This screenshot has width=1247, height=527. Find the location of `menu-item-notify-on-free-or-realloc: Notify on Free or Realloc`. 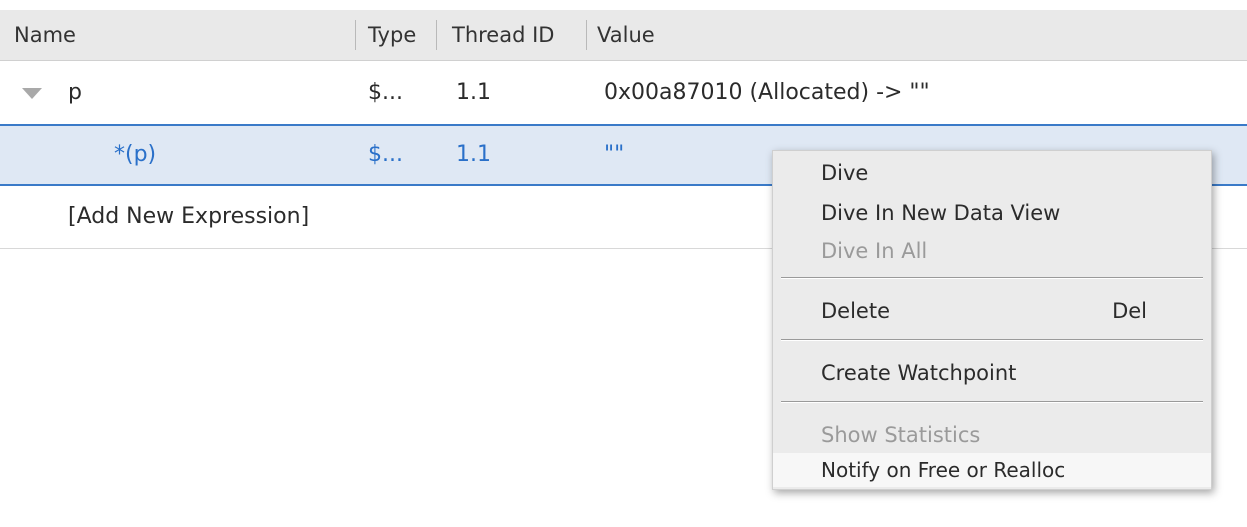

menu-item-notify-on-free-or-realloc: Notify on Free or Realloc is located at coordinates (992, 470).